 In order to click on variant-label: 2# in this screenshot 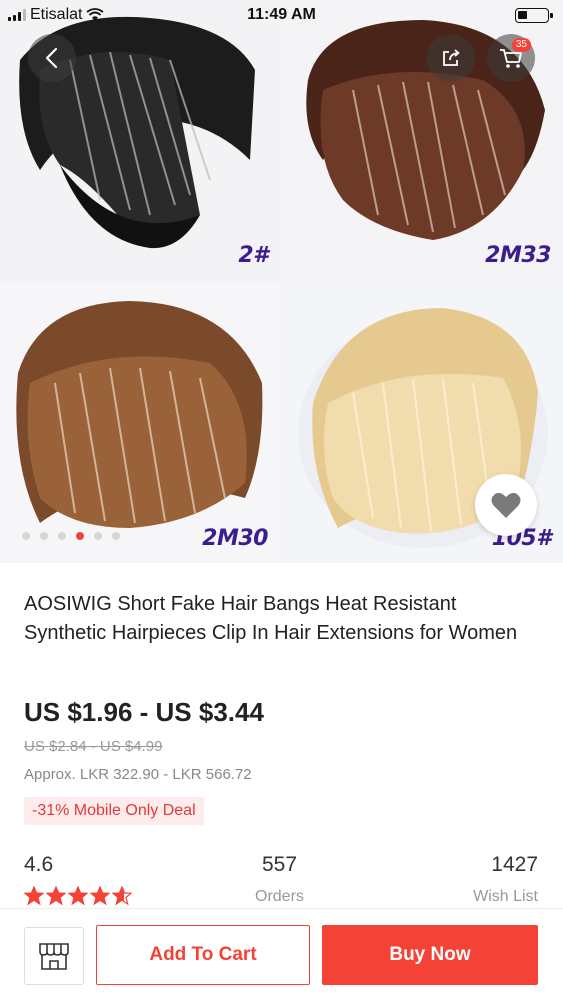, I will do `click(253, 255)`.